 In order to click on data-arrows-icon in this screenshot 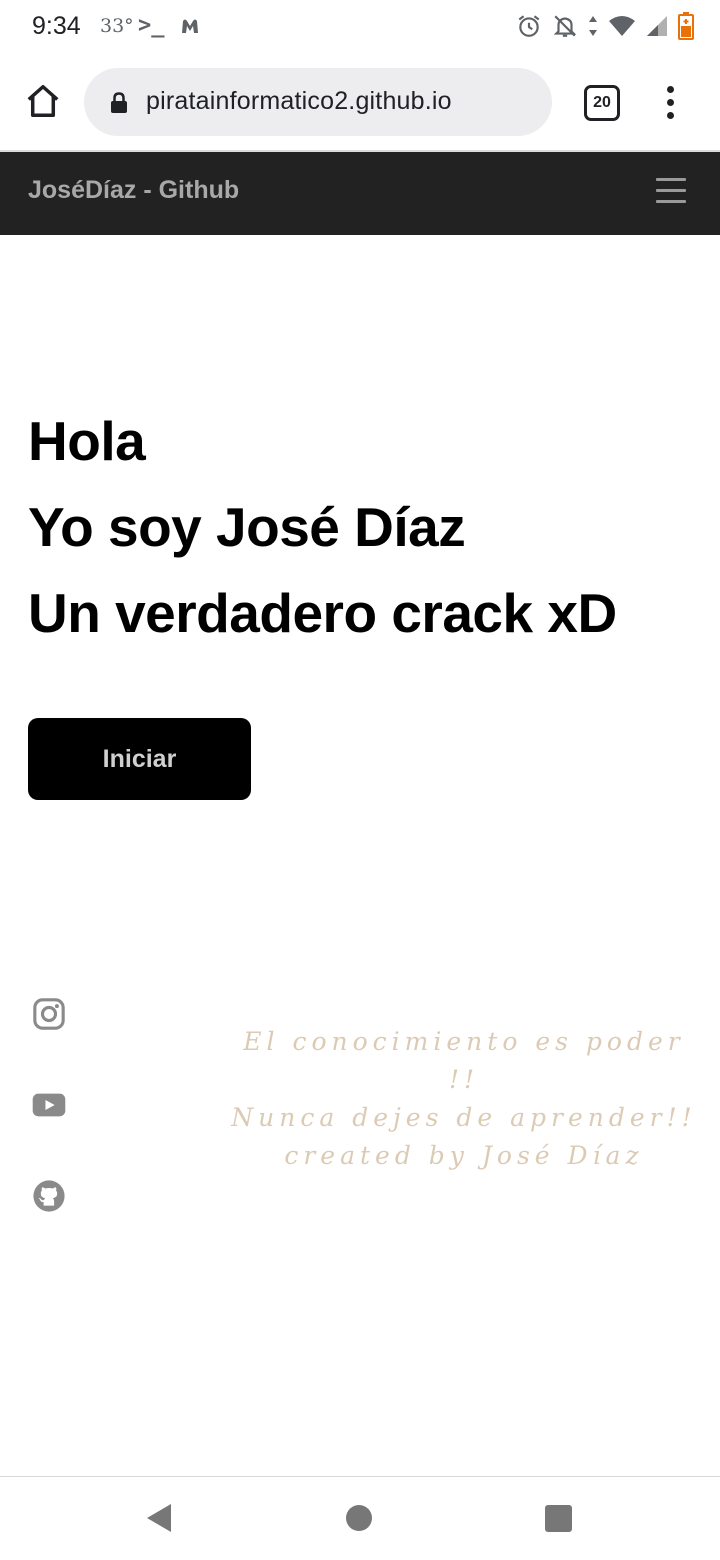, I will do `click(593, 26)`.